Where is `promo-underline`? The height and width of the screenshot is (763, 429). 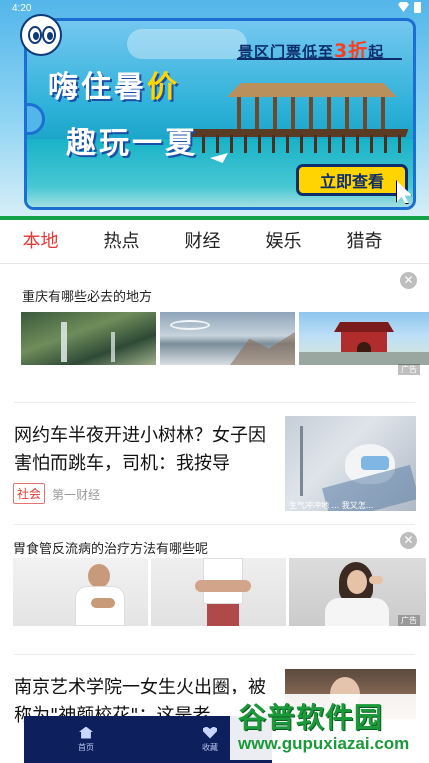
promo-underline is located at coordinates (319, 59).